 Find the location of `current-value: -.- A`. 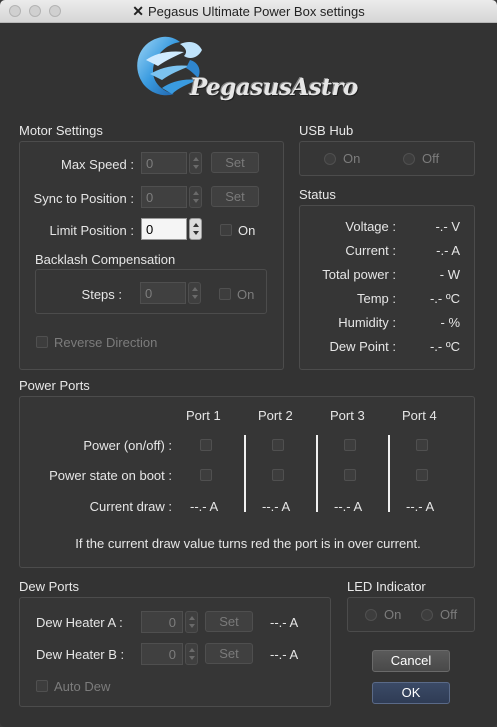

current-value: -.- A is located at coordinates (448, 250).